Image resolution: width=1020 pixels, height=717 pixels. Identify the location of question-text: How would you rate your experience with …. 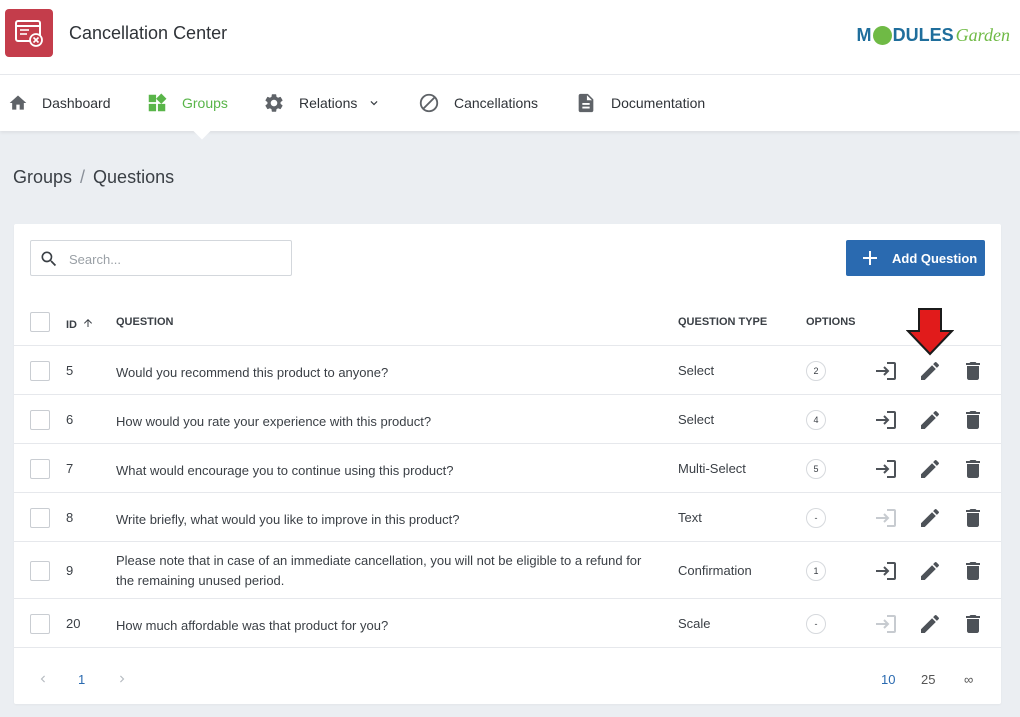
(274, 421).